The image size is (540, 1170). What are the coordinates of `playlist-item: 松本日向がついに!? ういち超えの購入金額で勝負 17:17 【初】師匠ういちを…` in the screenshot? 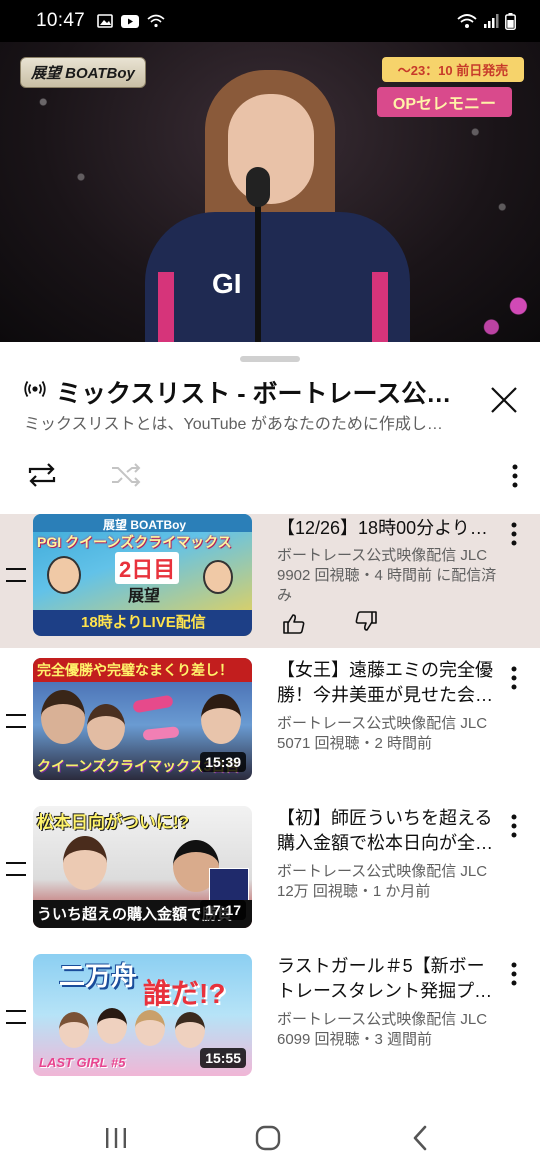 It's located at (270, 870).